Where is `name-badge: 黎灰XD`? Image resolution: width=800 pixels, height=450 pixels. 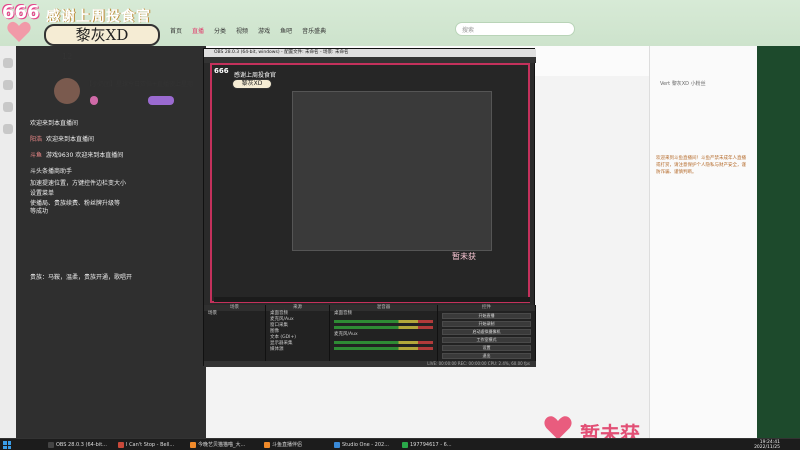
name-badge: 黎灰XD is located at coordinates (102, 35).